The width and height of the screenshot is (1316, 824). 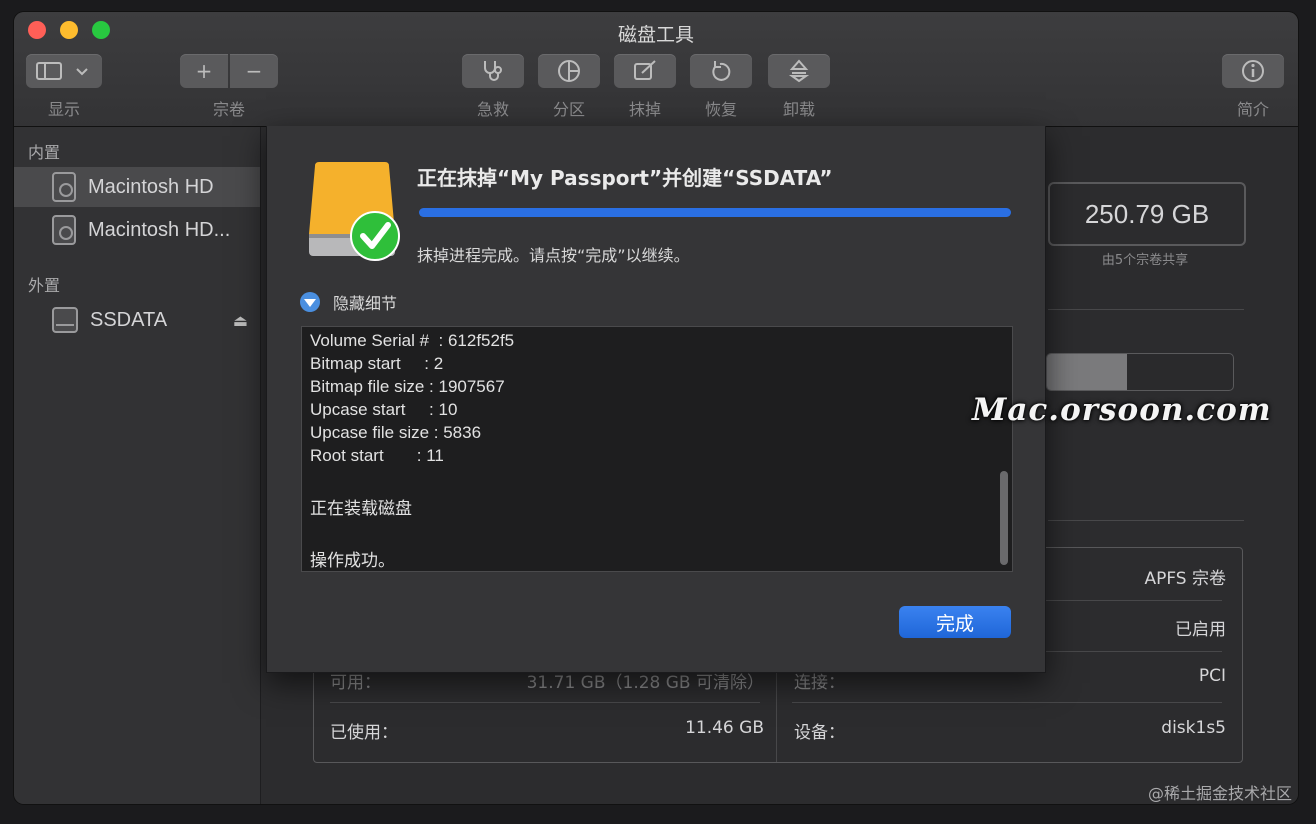 I want to click on restore-arrow-icon, so click(x=721, y=71).